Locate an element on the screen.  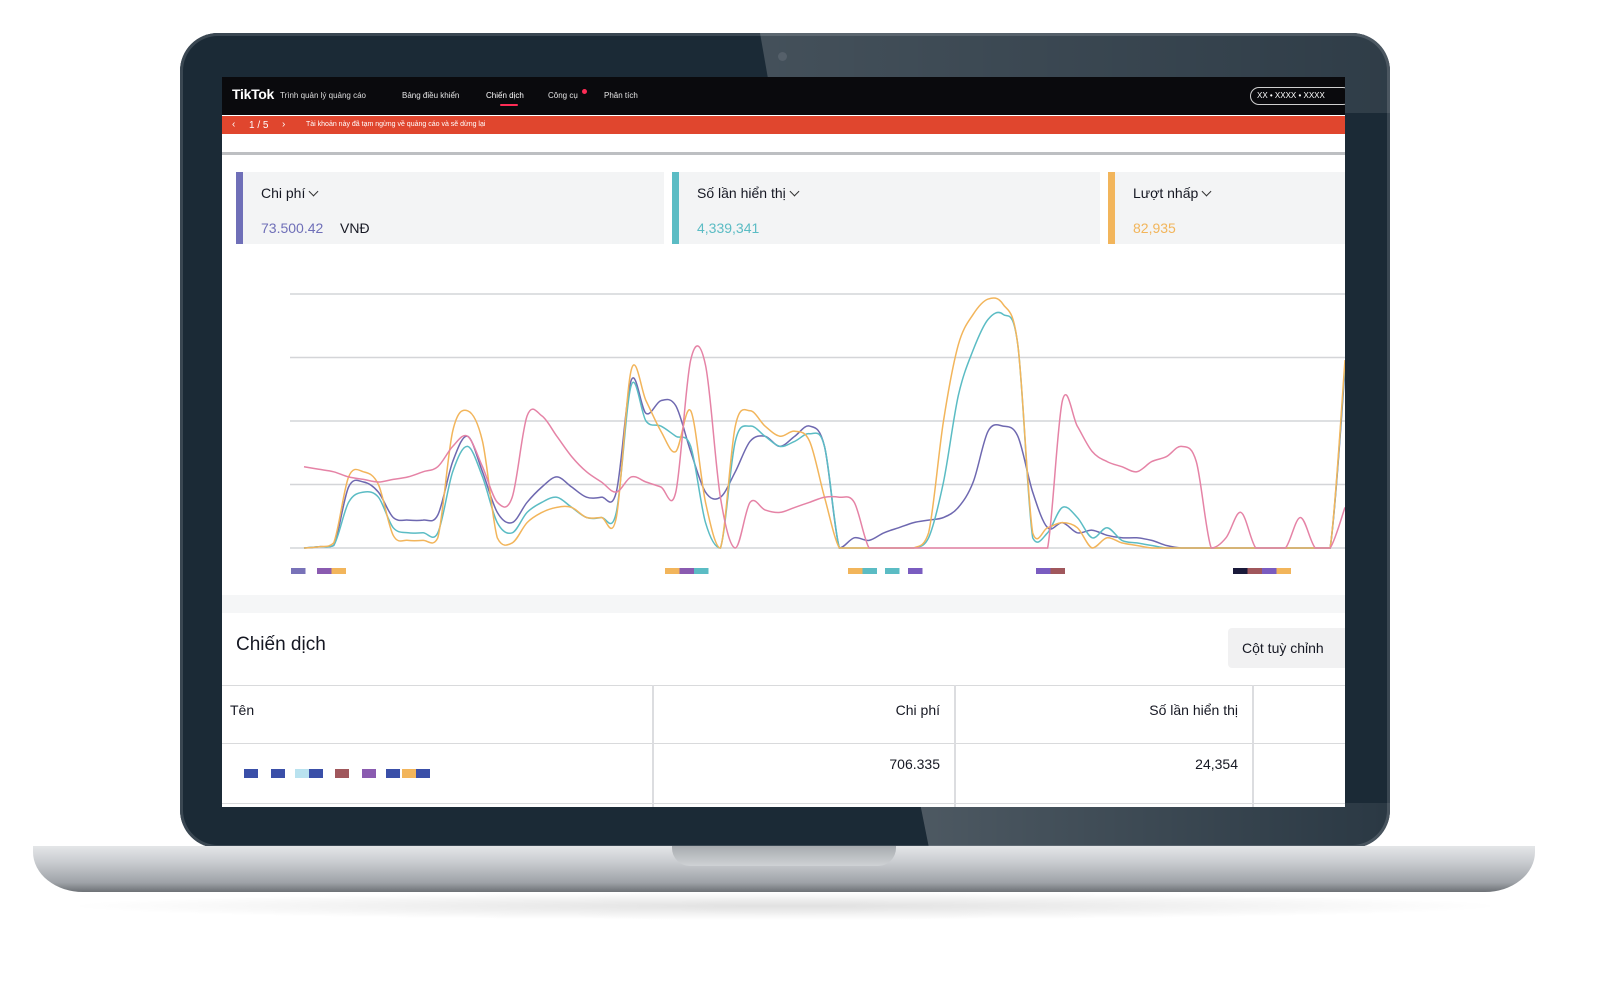
section-divider is located at coordinates (783, 153).